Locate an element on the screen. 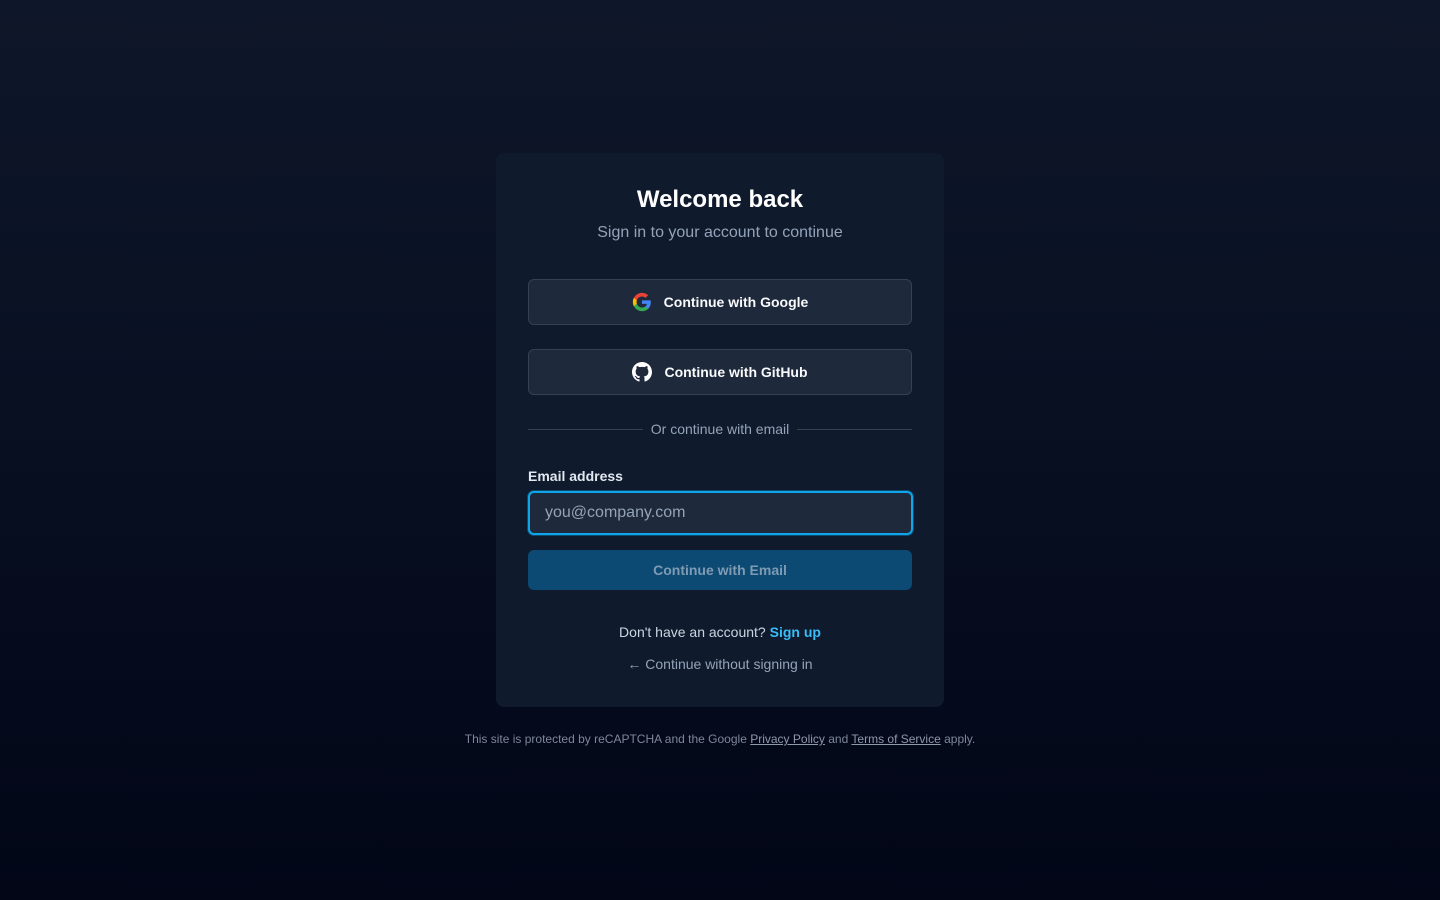  google-icon is located at coordinates (642, 302).